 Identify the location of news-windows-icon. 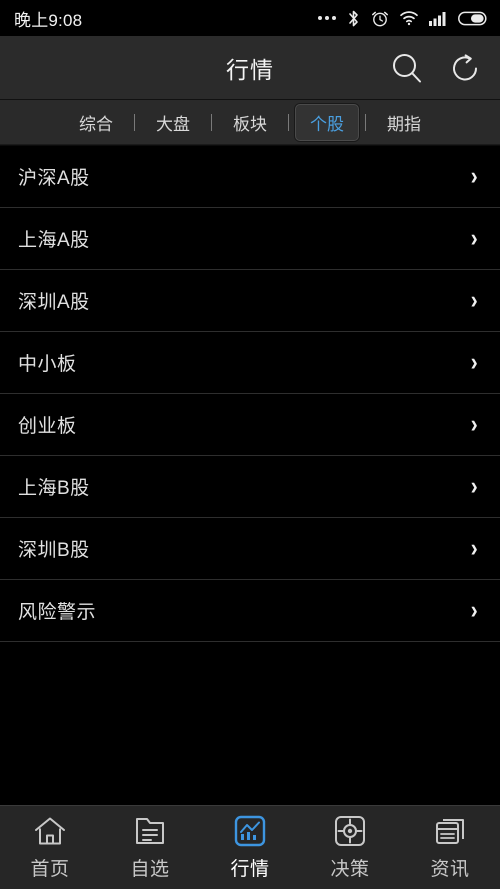
(450, 831).